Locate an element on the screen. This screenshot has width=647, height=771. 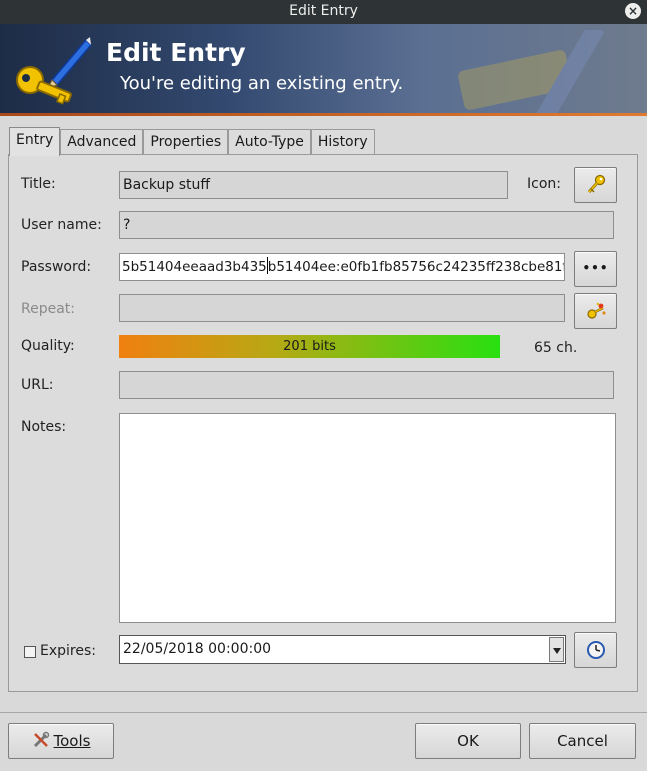
expiry-date-text: 22/05/2018 00:00:00 is located at coordinates (197, 649).